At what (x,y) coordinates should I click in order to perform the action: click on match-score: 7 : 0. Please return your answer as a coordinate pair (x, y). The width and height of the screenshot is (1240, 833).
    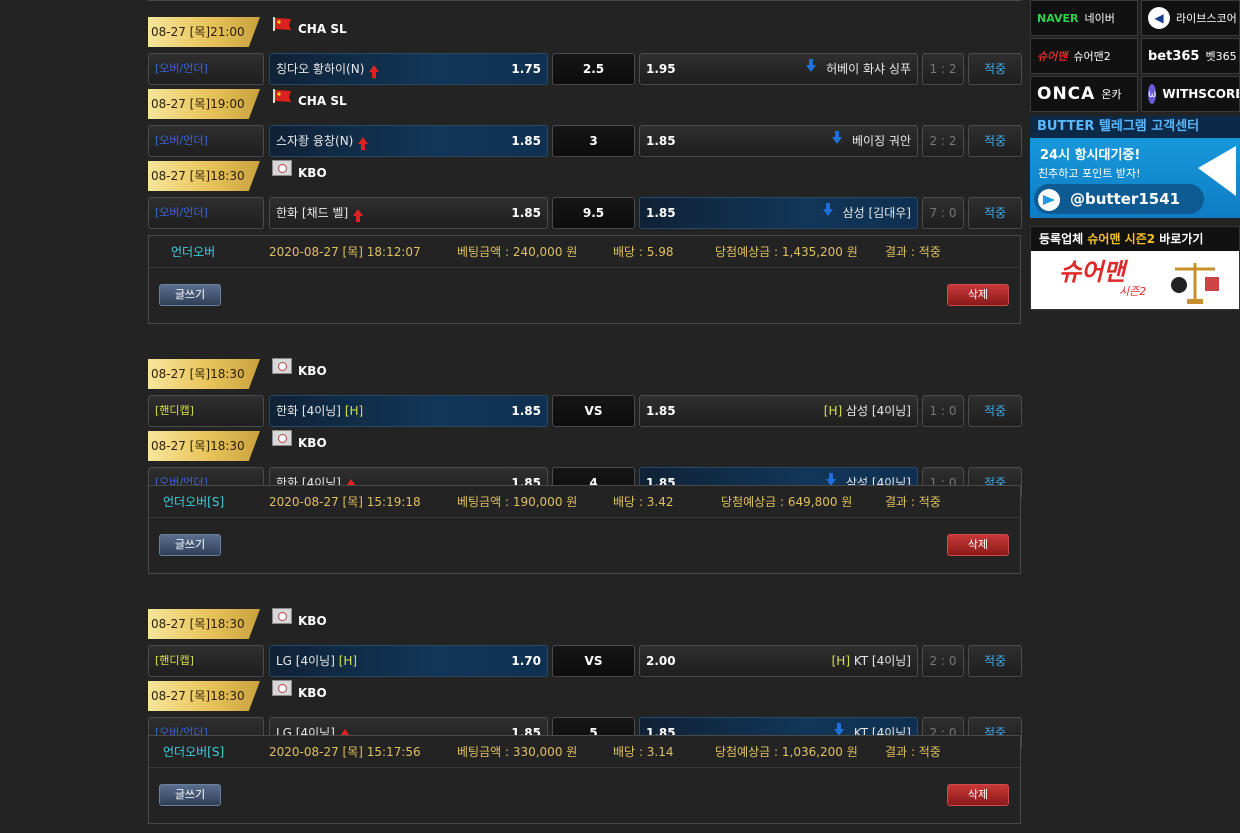
    Looking at the image, I should click on (943, 213).